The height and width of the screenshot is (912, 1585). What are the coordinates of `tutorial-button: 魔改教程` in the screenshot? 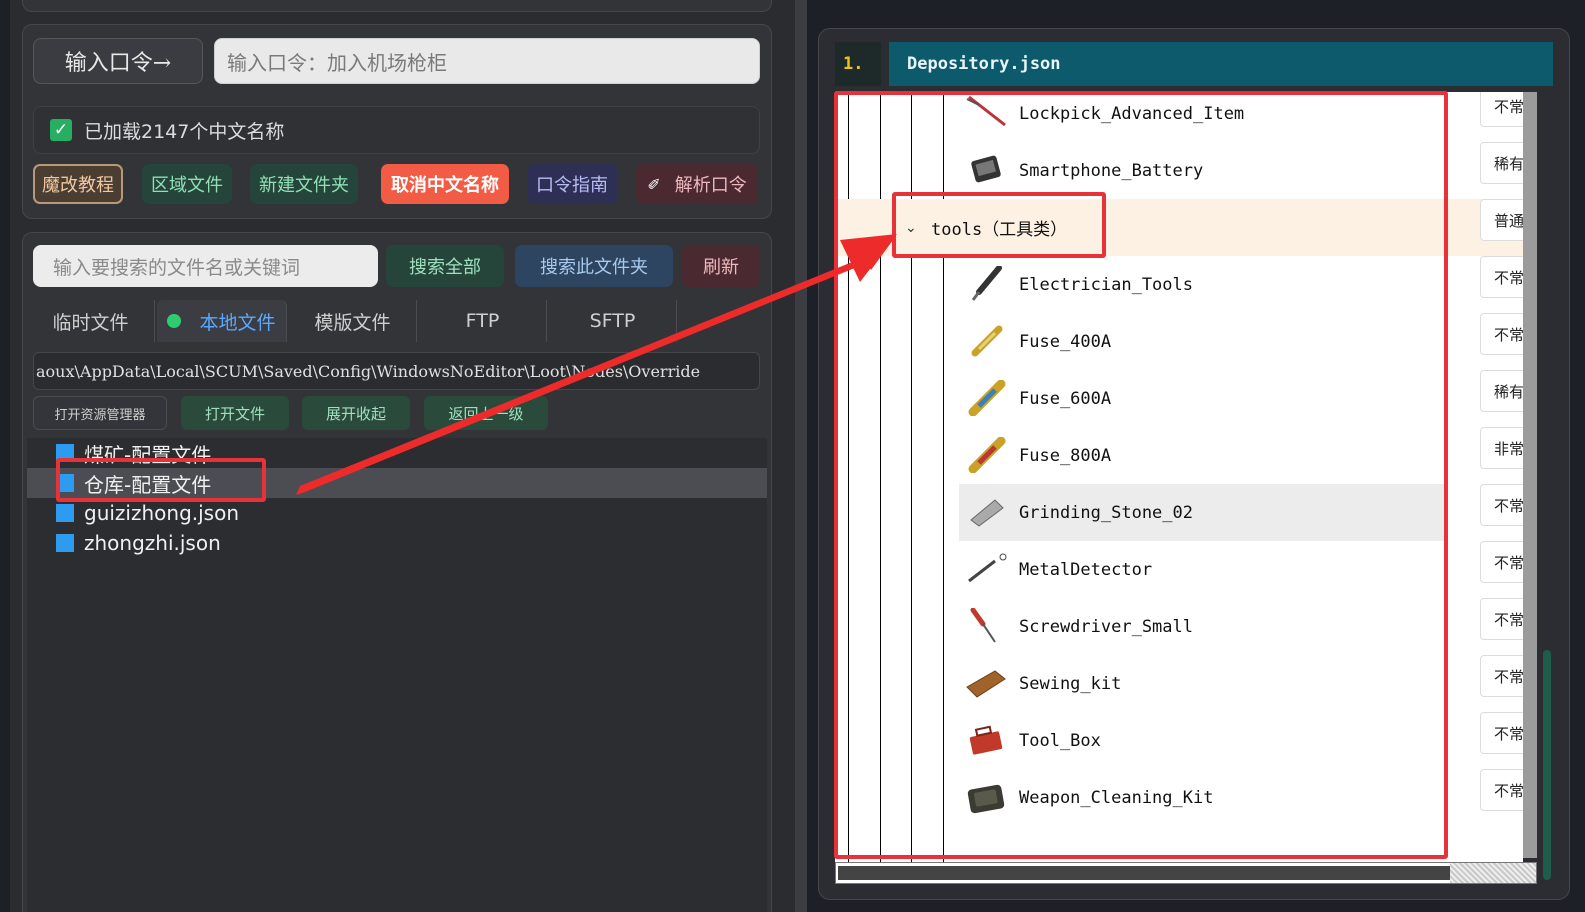 It's located at (78, 184).